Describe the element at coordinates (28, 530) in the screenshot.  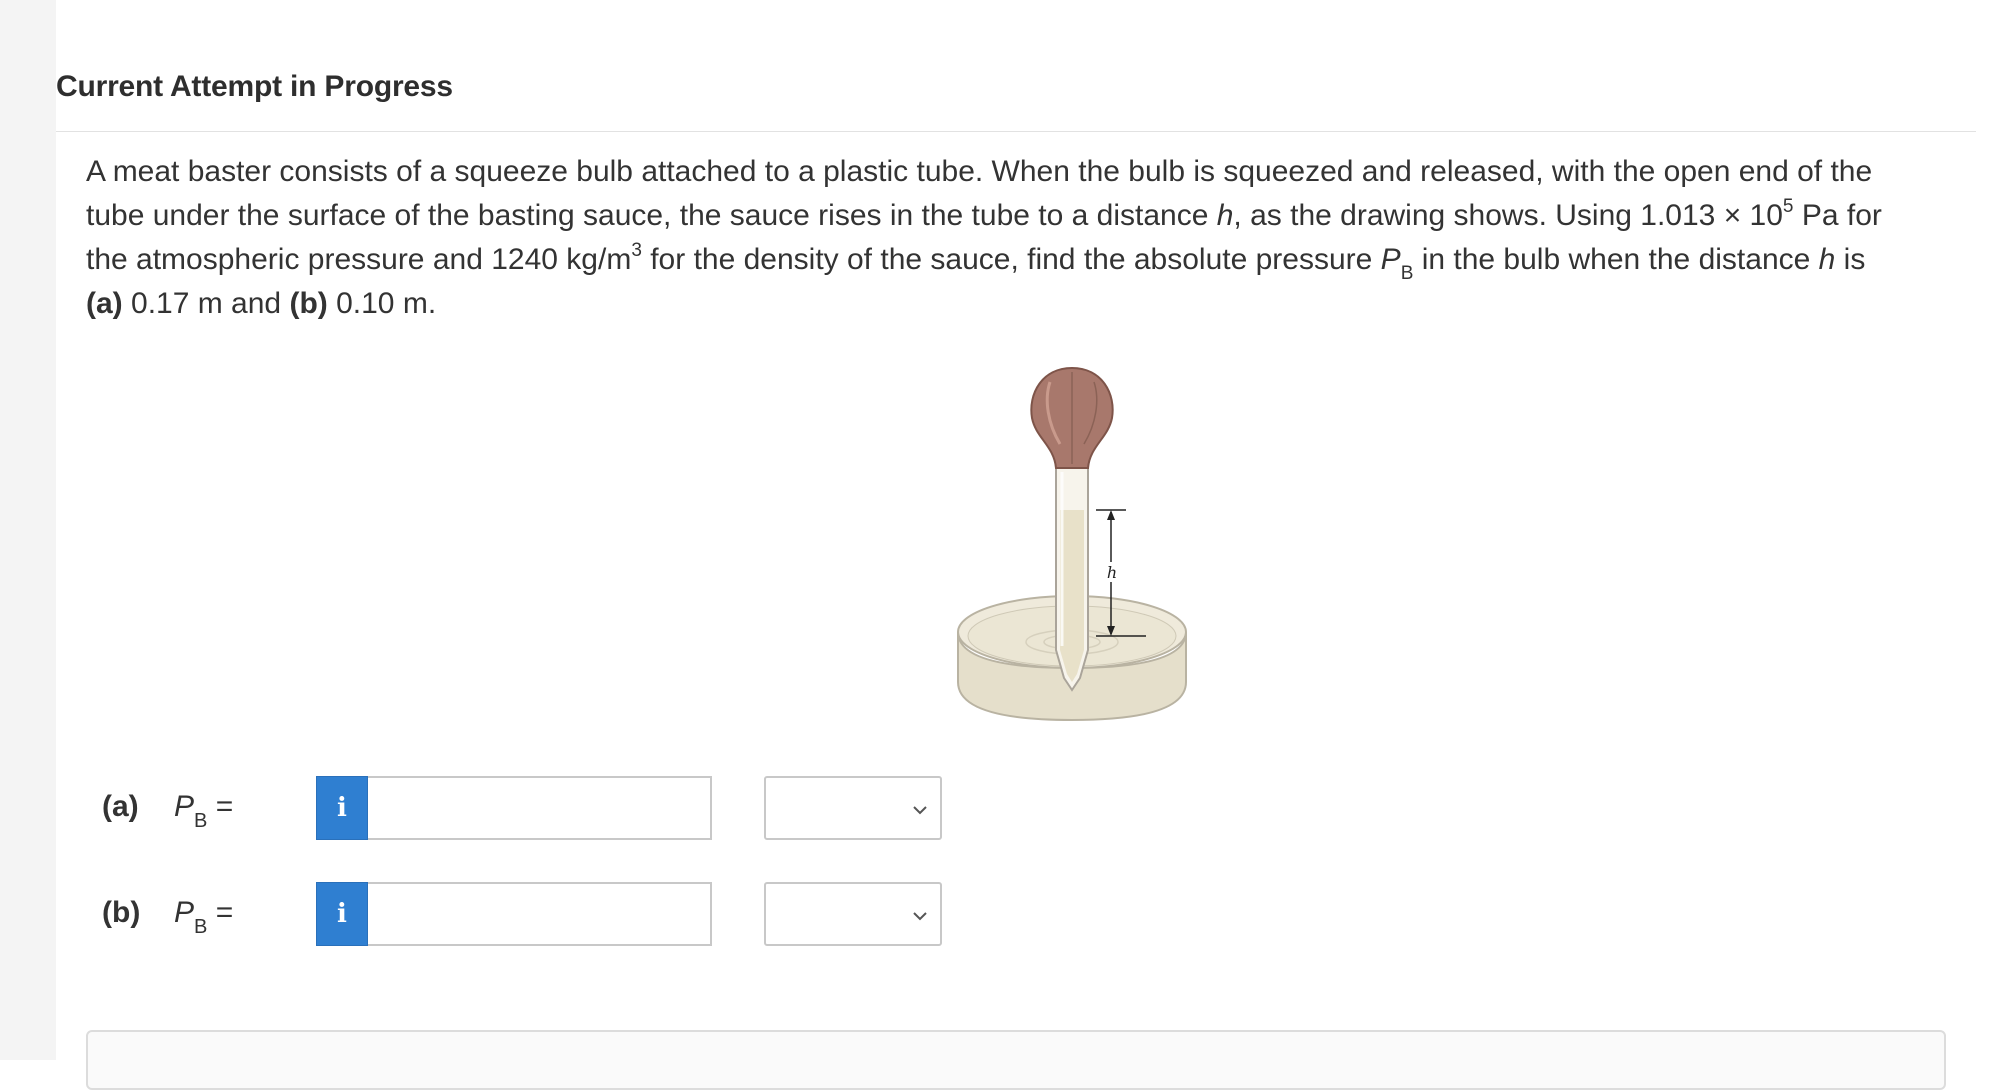
I see `left-gutter` at that location.